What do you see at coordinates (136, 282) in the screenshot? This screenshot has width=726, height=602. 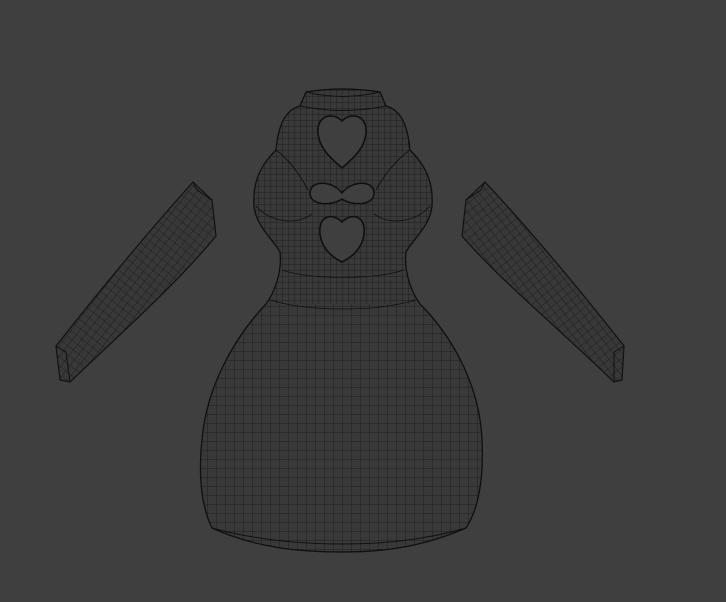 I see `left-sleeve-mesh` at bounding box center [136, 282].